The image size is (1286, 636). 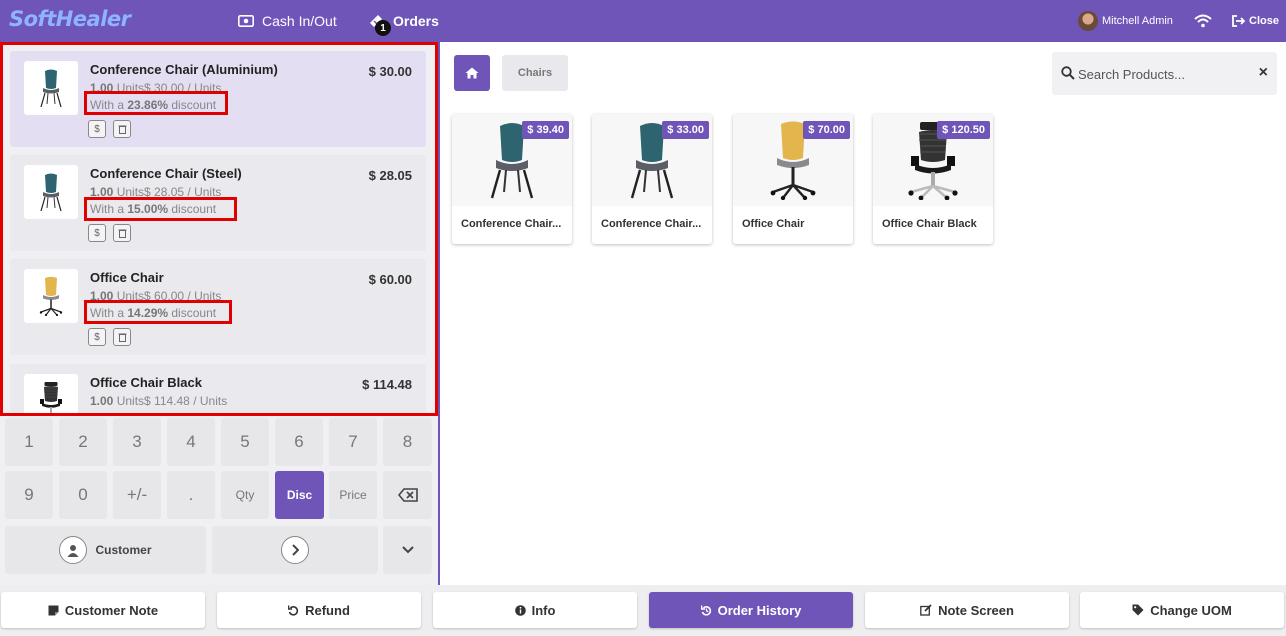 What do you see at coordinates (245, 495) in the screenshot?
I see `qty-mode-button: Qty` at bounding box center [245, 495].